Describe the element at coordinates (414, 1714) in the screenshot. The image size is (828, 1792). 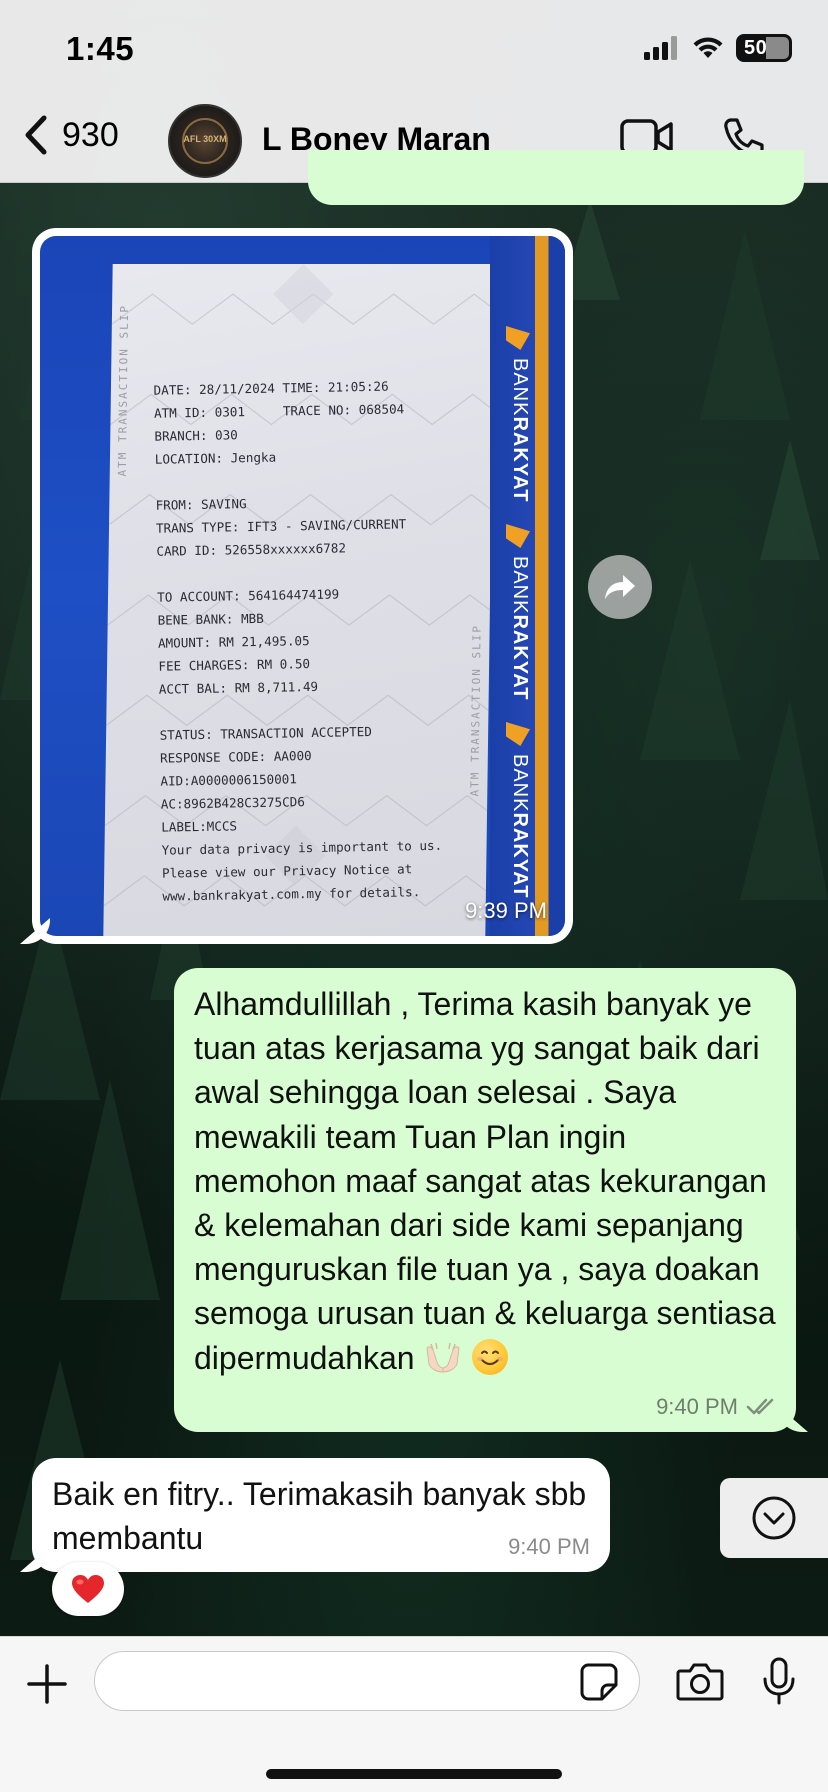
I see `message-composer` at that location.